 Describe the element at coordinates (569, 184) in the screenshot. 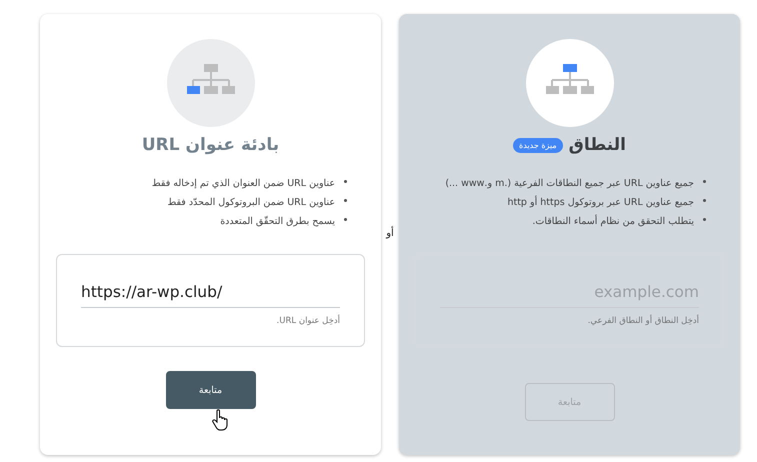

I see `bullet-text: جميع عناوين URL عبر جميع النطاقات الفرعية (.m و.www ...)` at that location.